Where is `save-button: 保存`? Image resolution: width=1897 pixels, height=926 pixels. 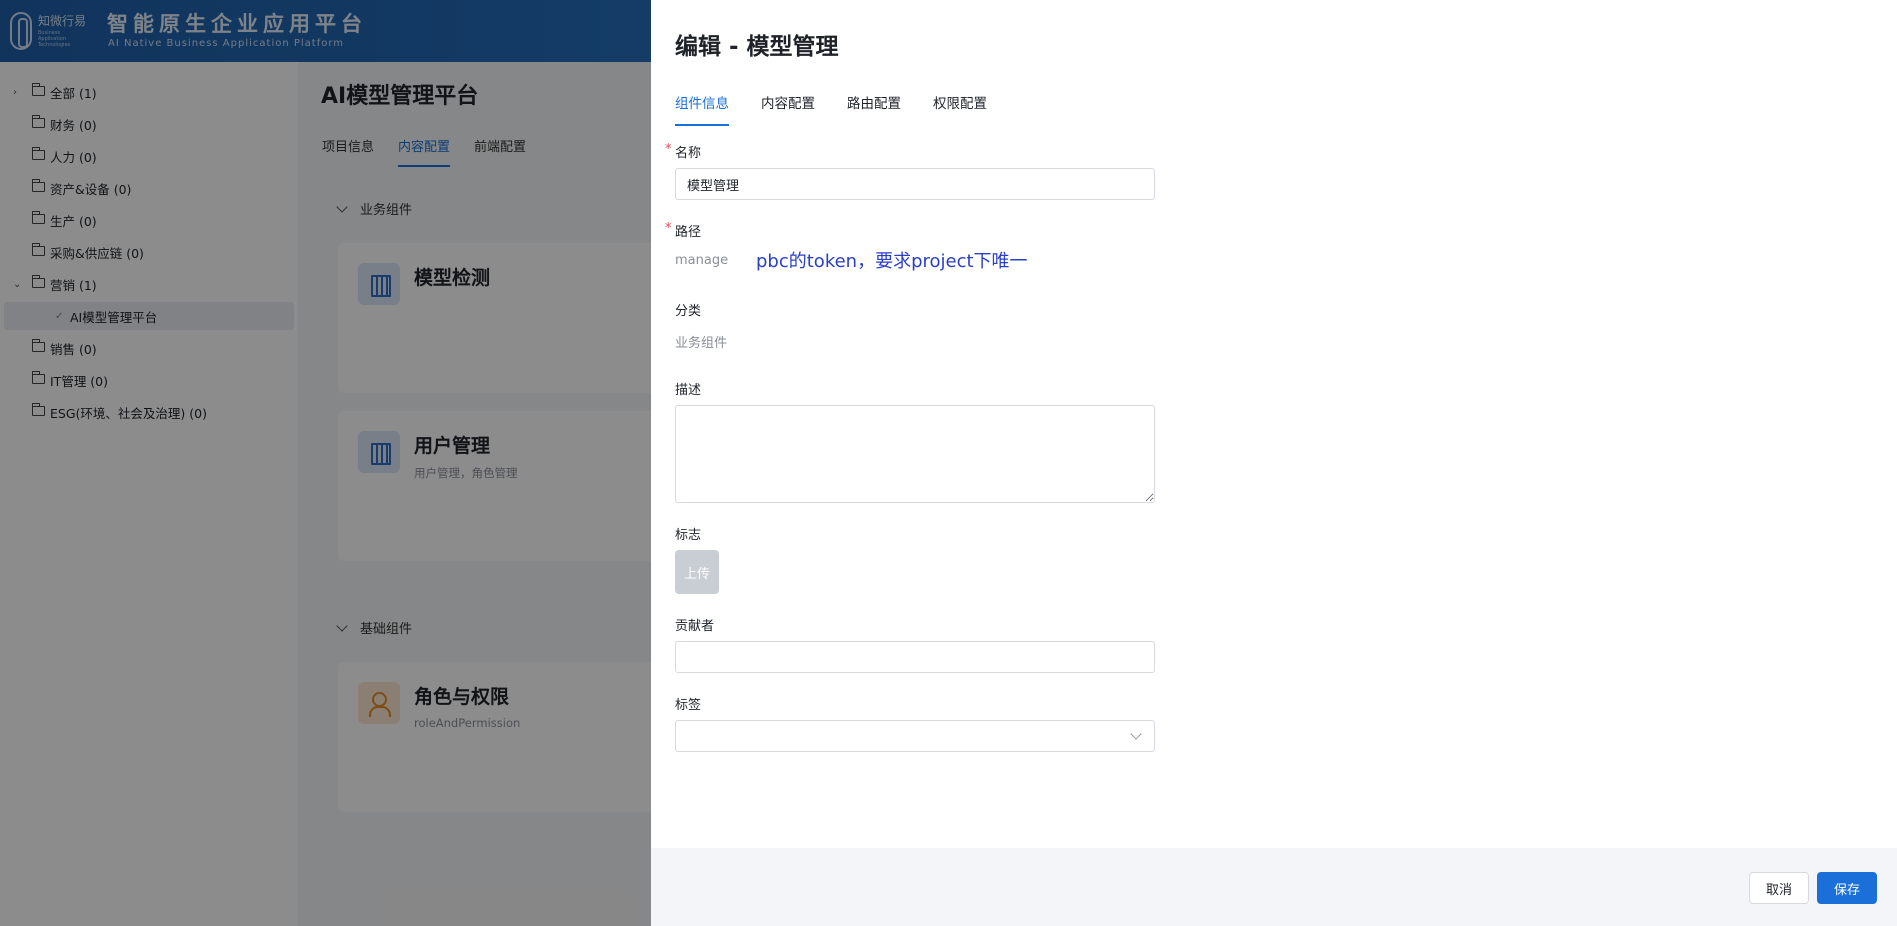
save-button: 保存 is located at coordinates (1847, 888).